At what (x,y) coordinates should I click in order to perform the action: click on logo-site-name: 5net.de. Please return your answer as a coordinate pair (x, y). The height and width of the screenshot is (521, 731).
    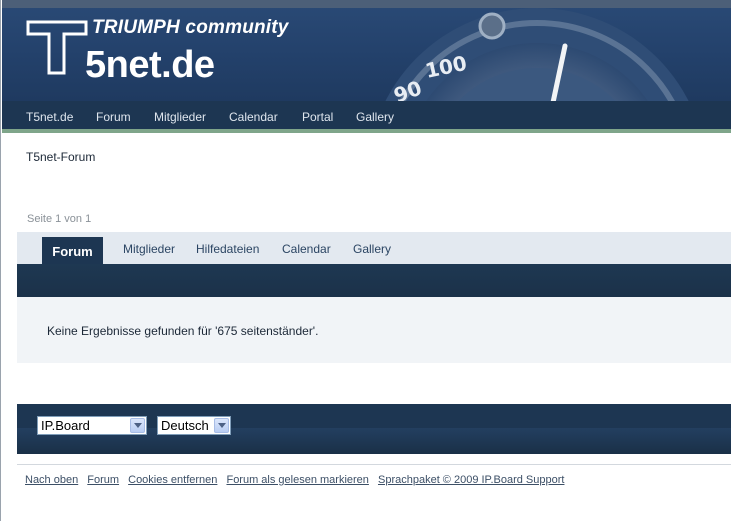
    Looking at the image, I should click on (150, 65).